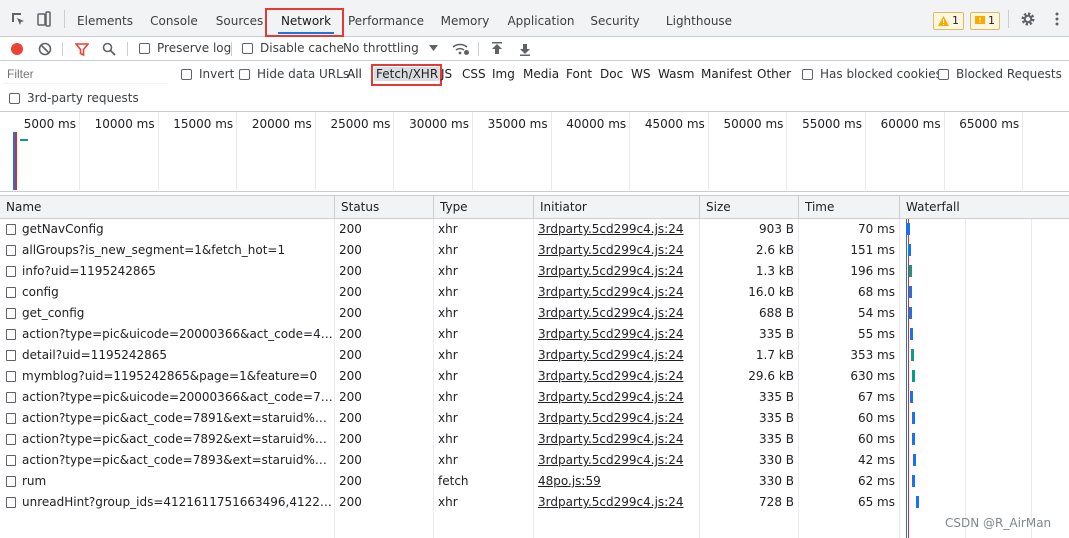  Describe the element at coordinates (384, 207) in the screenshot. I see `column-header-status: Status` at that location.